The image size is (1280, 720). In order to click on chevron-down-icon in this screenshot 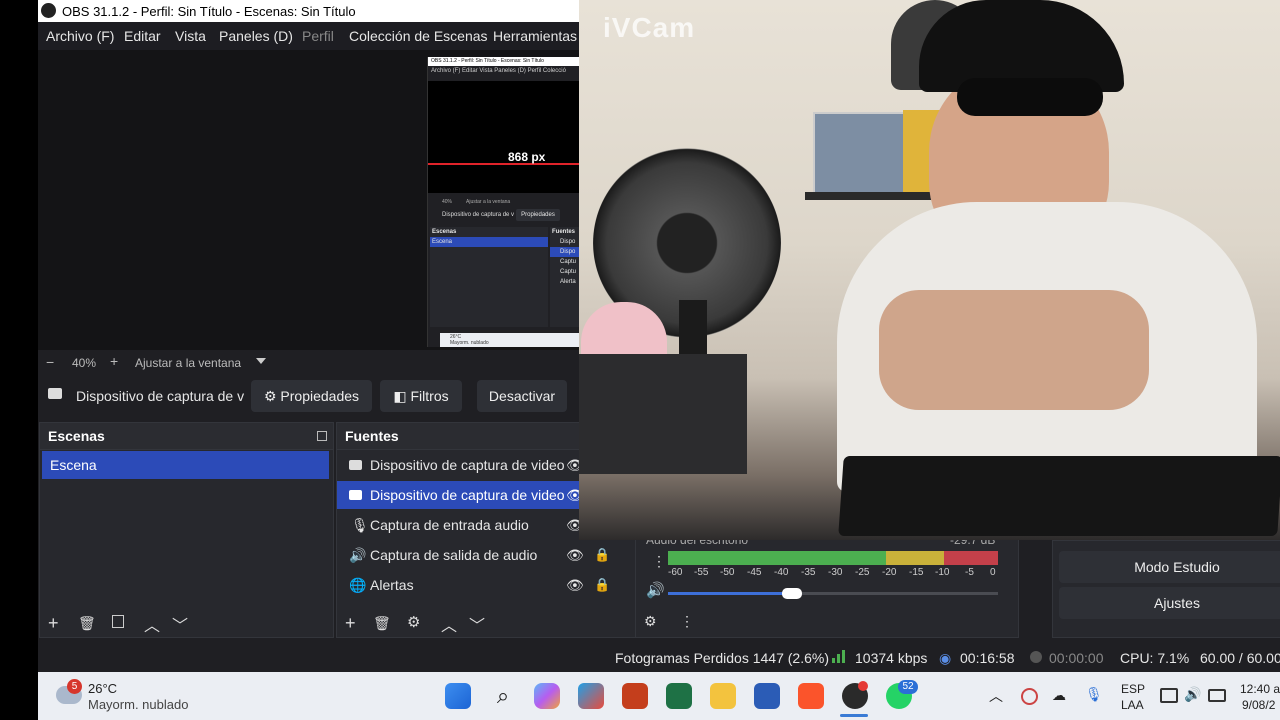, I will do `click(261, 361)`.